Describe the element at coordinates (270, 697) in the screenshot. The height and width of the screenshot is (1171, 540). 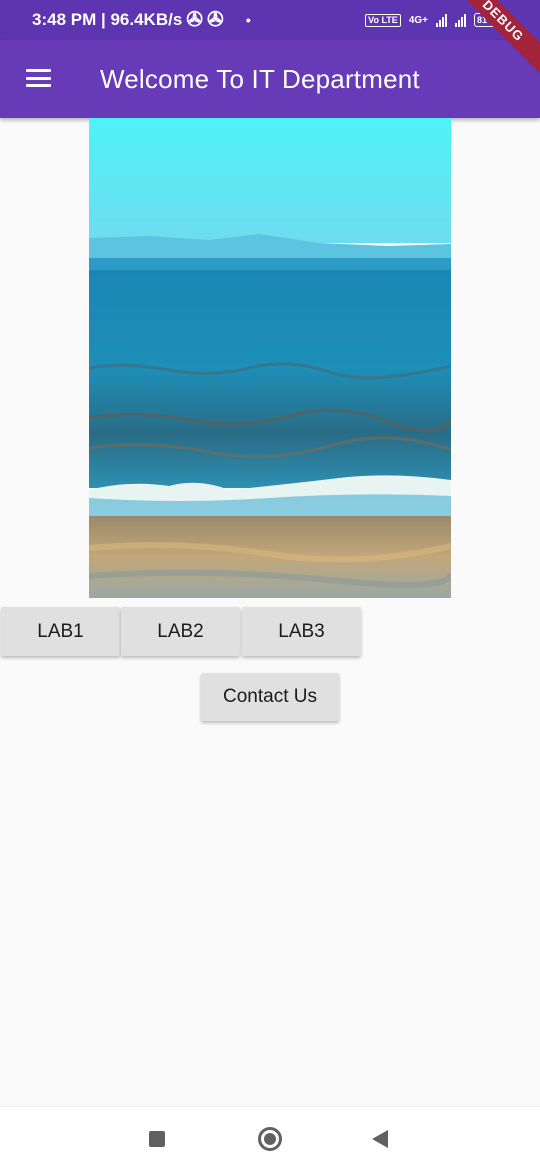
I see `contact-us-button: Contact Us` at that location.